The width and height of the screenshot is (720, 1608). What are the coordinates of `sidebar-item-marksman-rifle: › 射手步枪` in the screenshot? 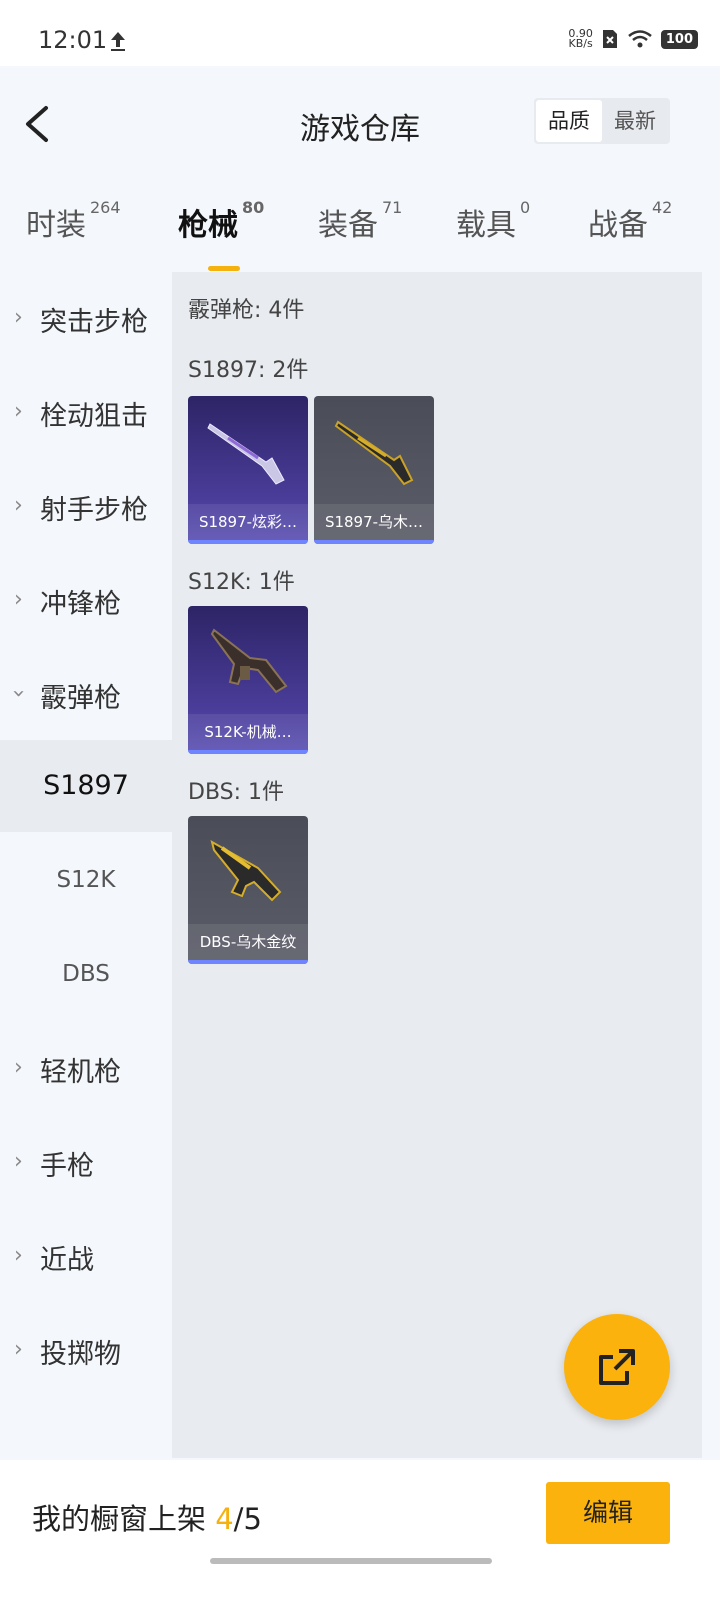 It's located at (86, 506).